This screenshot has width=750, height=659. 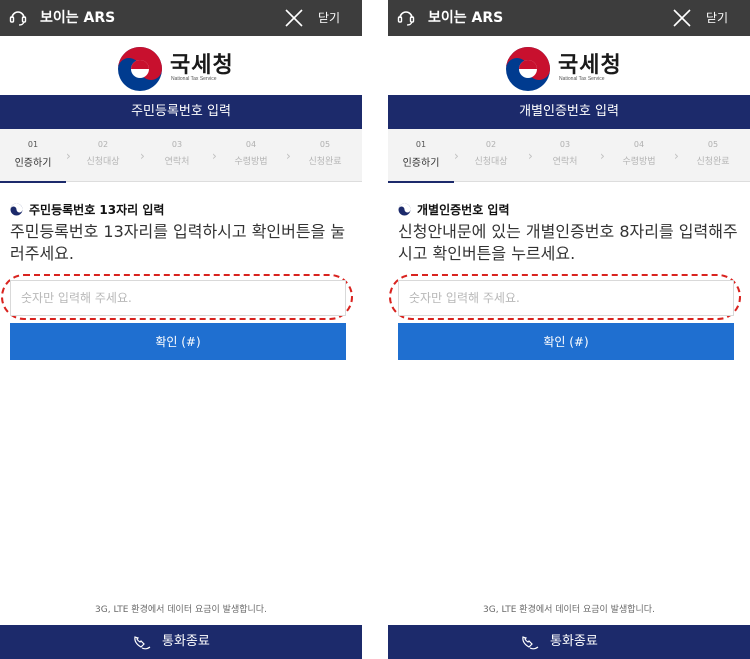 I want to click on instruction-text: 신청안내문에 있는 개별인증번호 8자리를 입력해주시고 확인버튼을 누르세요., so click(x=568, y=242).